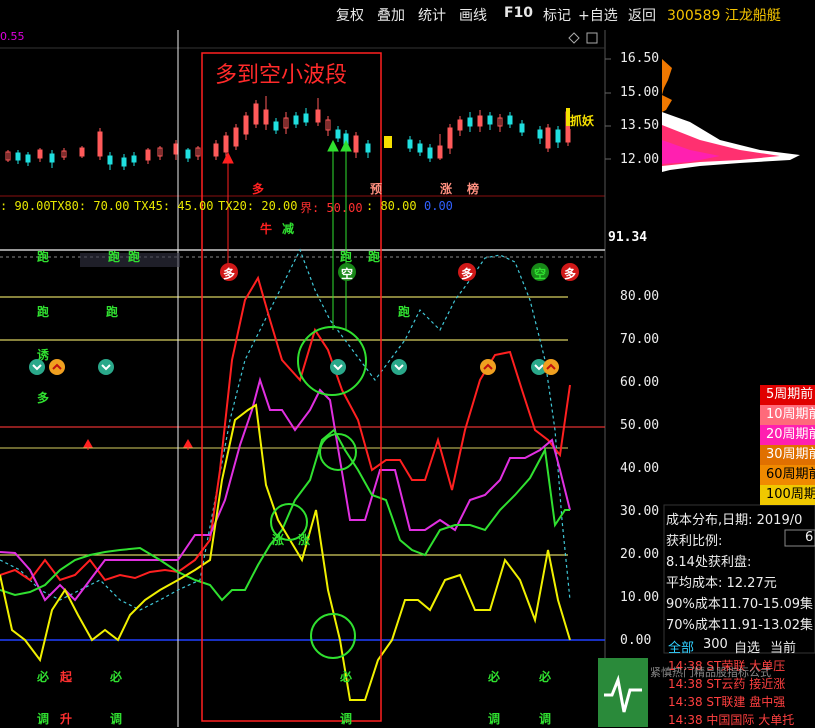  I want to click on tab-300: 300, so click(715, 644).